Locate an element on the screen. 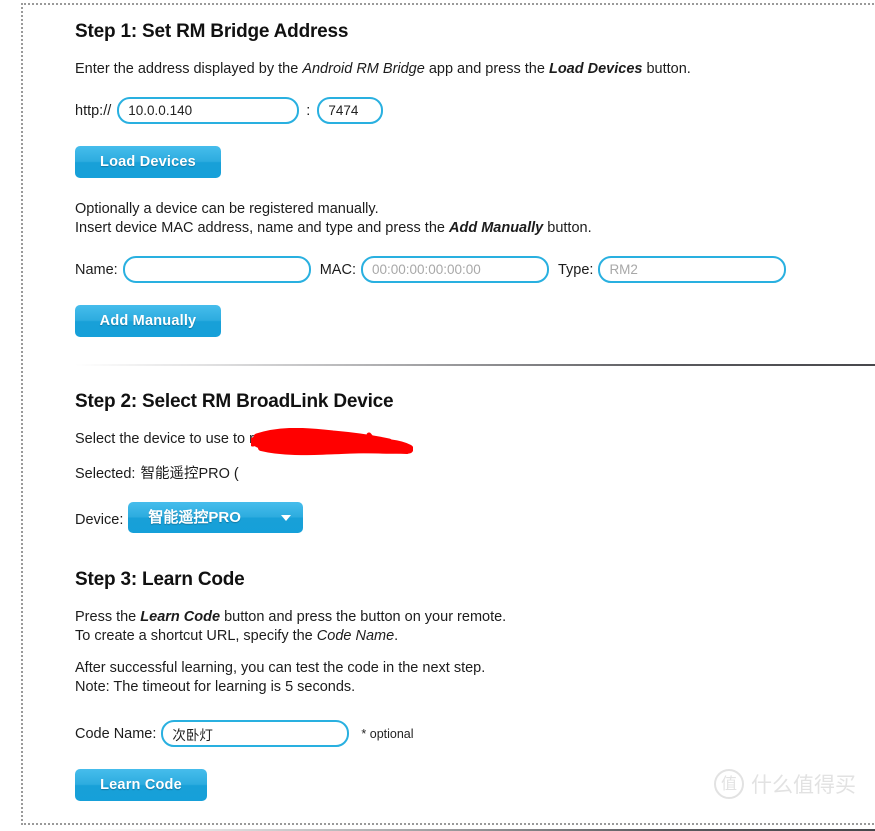 Image resolution: width=875 pixels, height=831 pixels. device-select-value: 智能遥控PRO is located at coordinates (194, 517).